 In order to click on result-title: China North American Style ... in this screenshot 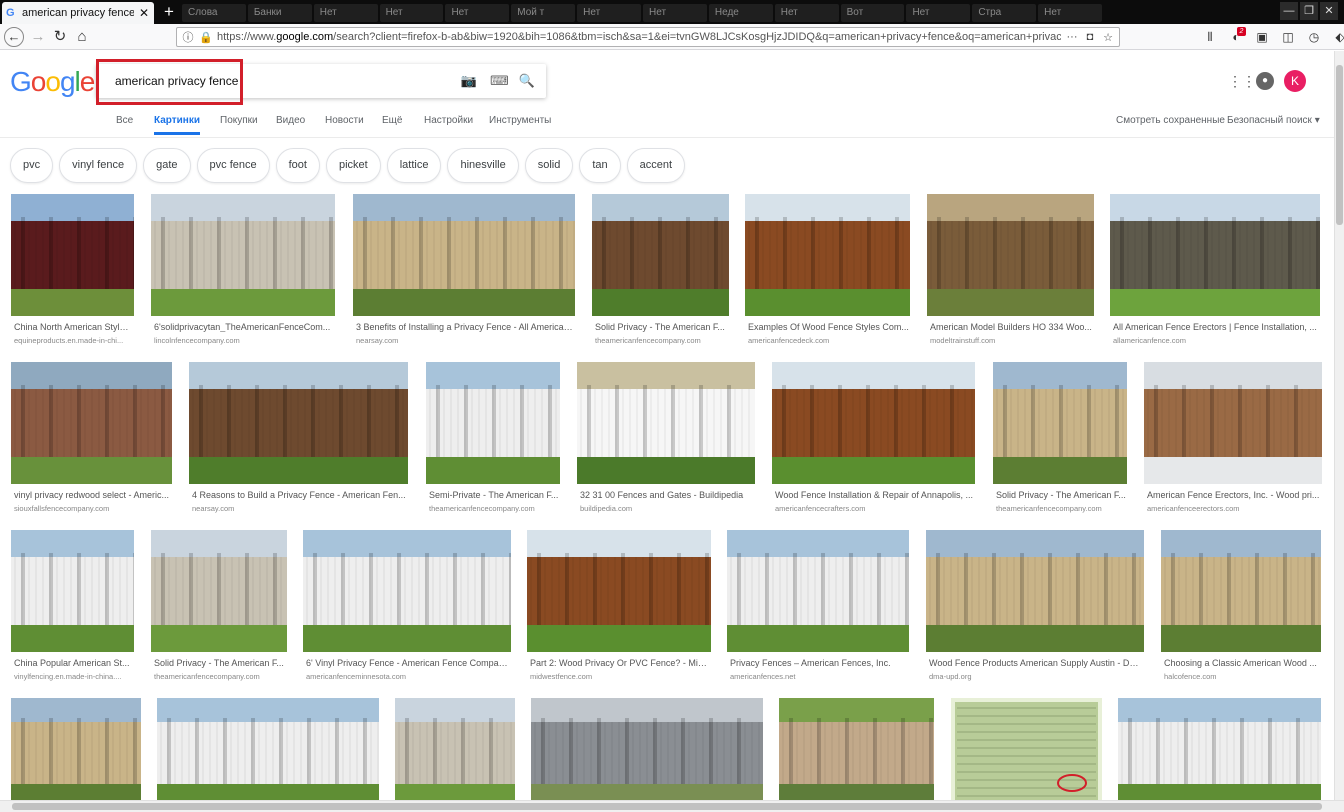, I will do `click(73, 327)`.